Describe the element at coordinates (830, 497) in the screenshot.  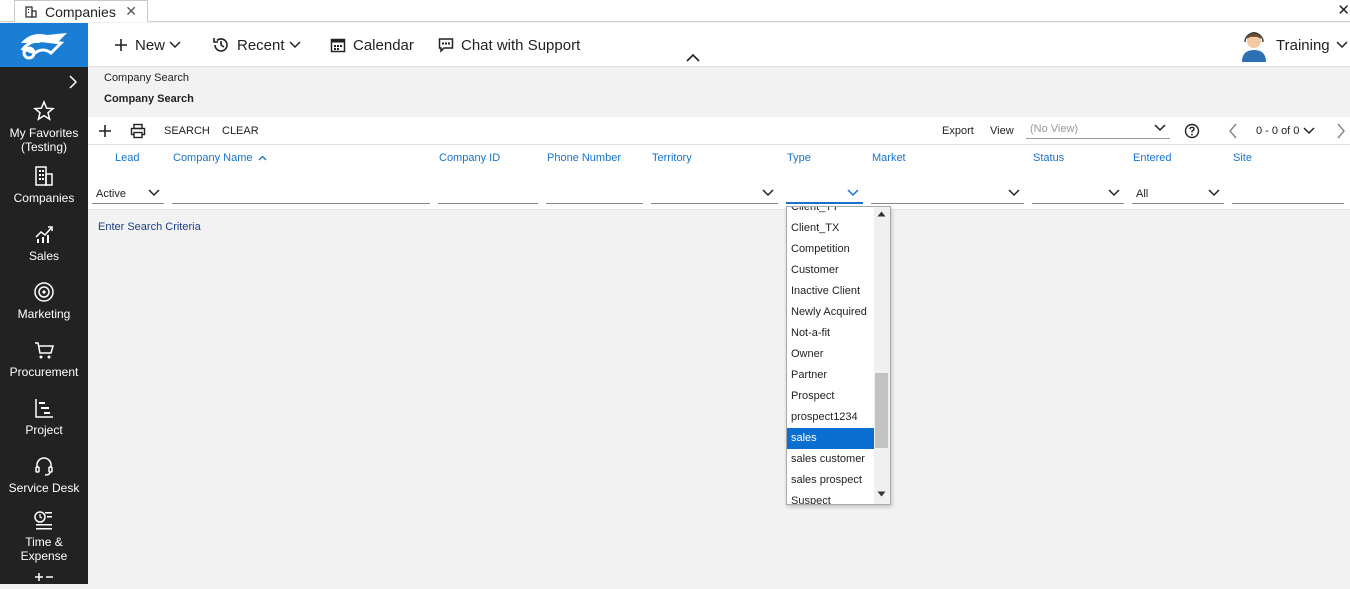
I see `type-option: Suspect` at that location.